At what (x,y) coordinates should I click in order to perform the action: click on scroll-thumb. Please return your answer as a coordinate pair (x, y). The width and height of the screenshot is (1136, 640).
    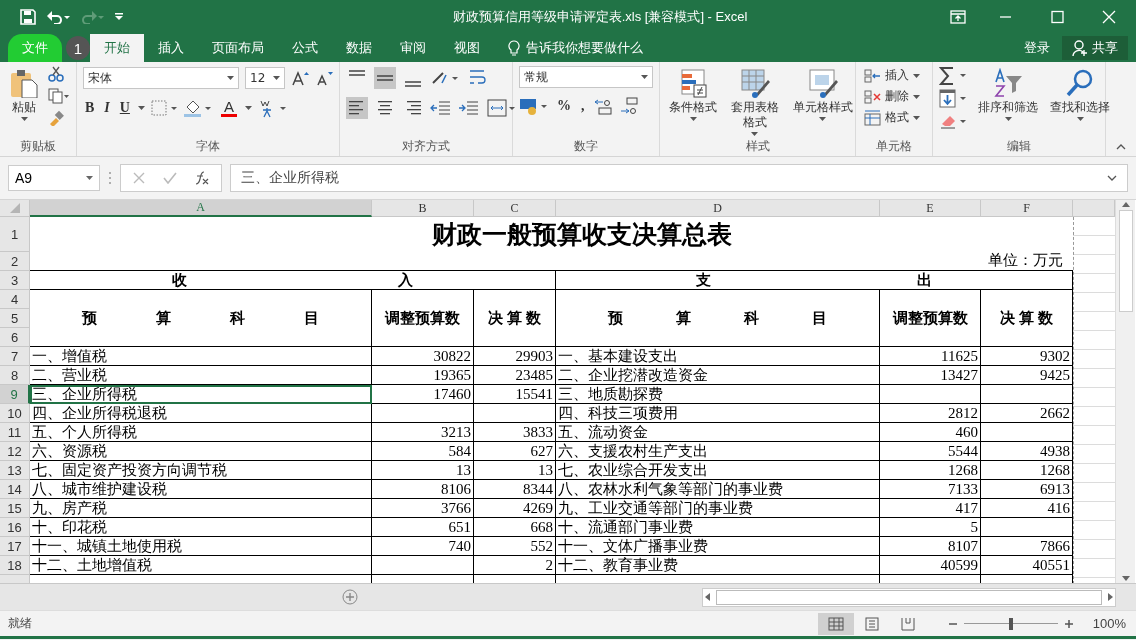
    Looking at the image, I should click on (1125, 261).